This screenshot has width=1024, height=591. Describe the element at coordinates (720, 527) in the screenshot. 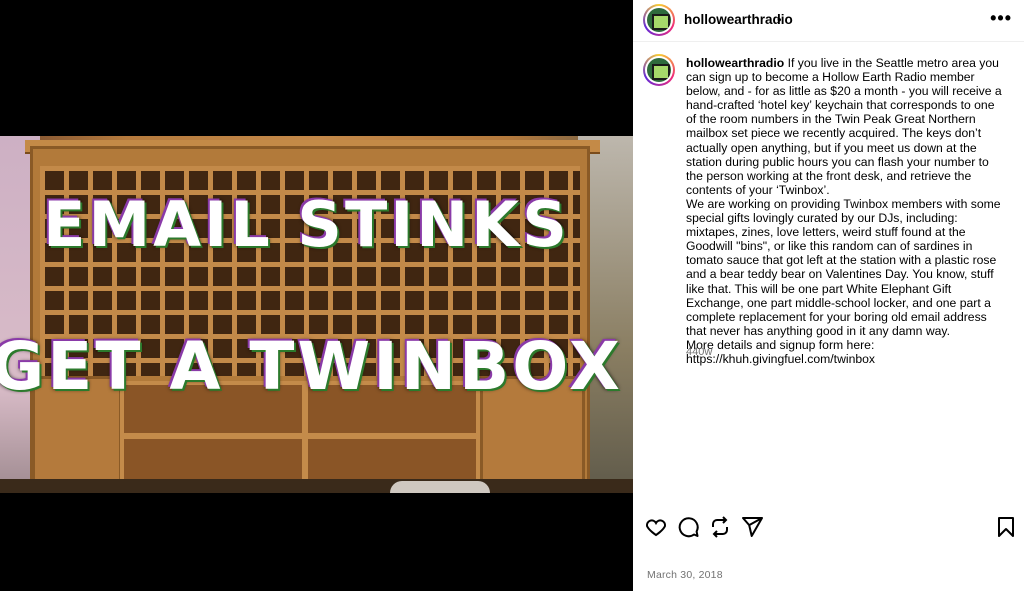

I see `repost-icon` at that location.